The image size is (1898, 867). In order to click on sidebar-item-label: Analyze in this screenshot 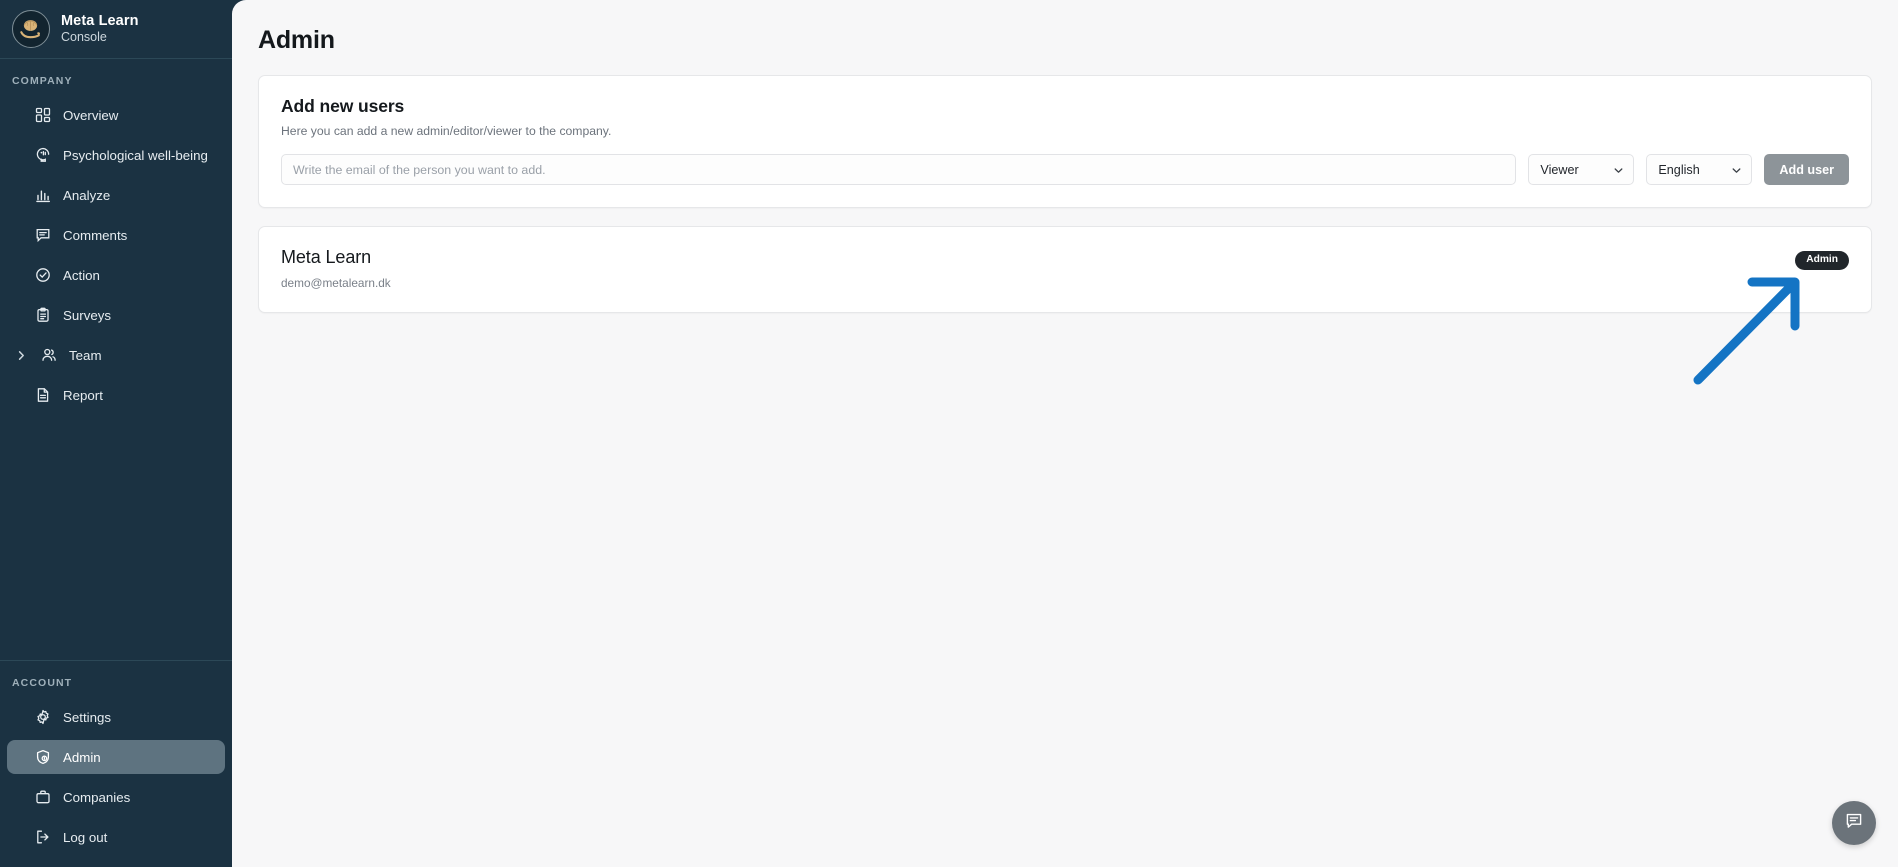, I will do `click(87, 195)`.